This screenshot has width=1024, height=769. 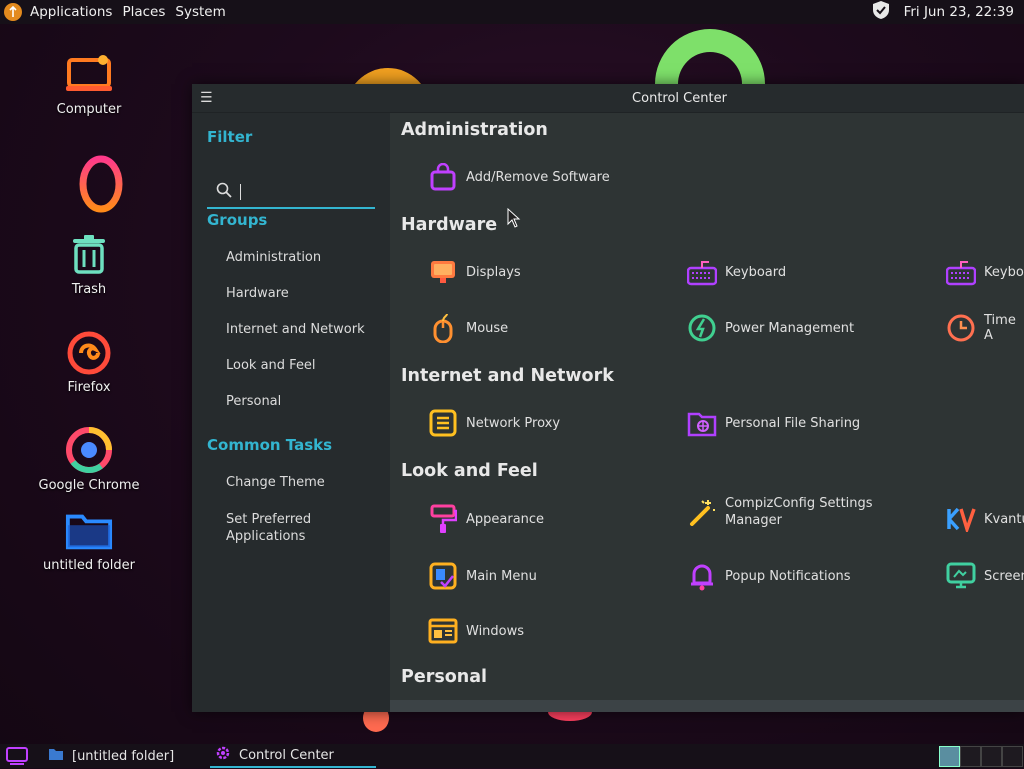 What do you see at coordinates (753, 520) in the screenshot?
I see `entry-label-line2: Manager` at bounding box center [753, 520].